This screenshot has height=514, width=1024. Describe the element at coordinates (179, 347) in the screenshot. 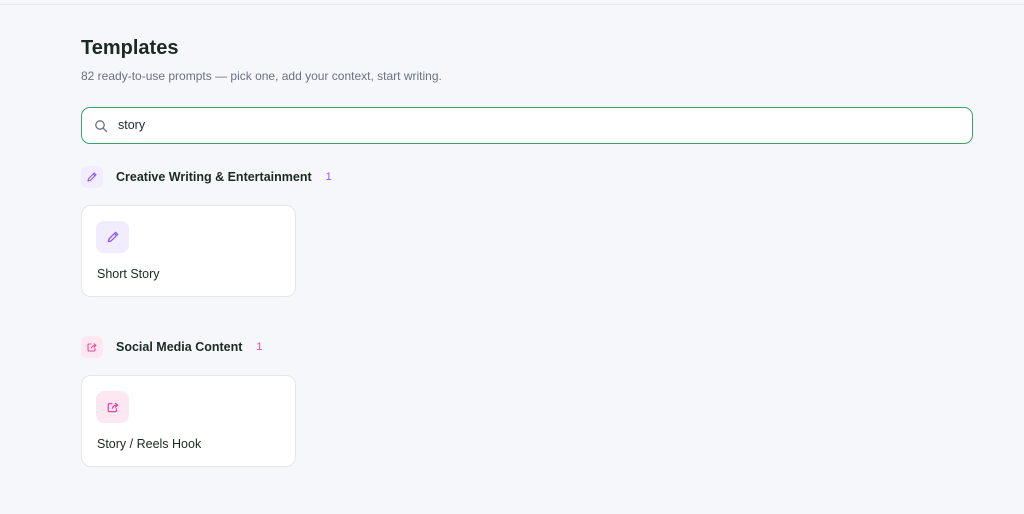

I see `section-title: Social Media Content` at that location.